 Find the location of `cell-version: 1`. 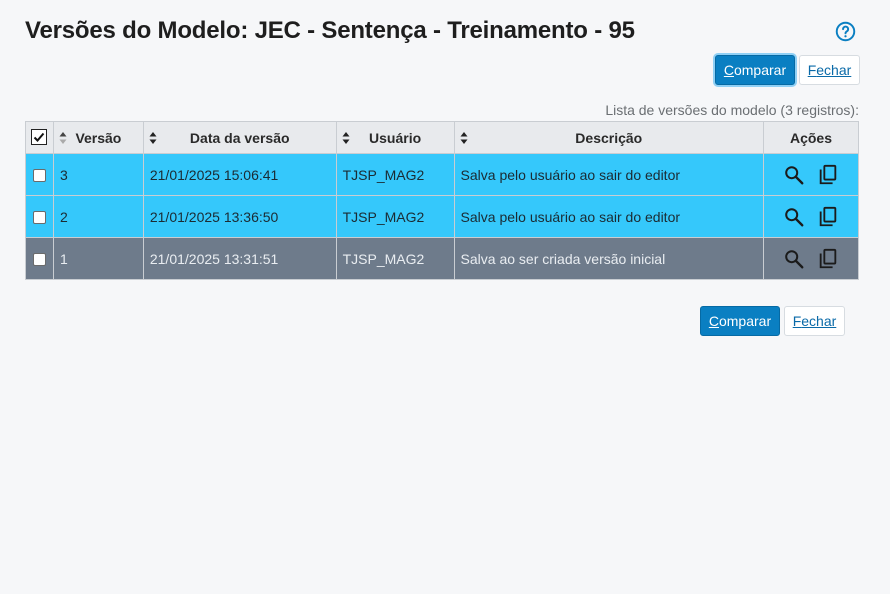

cell-version: 1 is located at coordinates (98, 258).